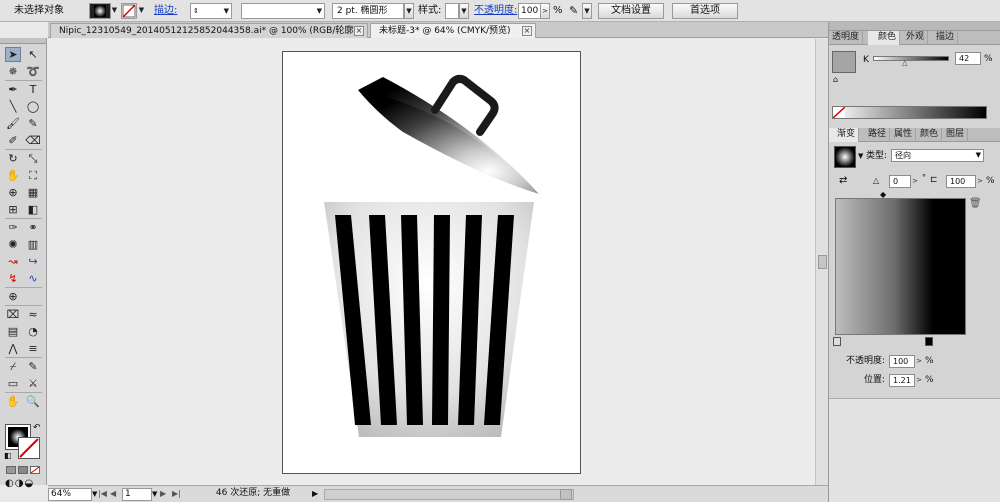  What do you see at coordinates (33, 314) in the screenshot?
I see `wave-tool-icon: ≈` at bounding box center [33, 314].